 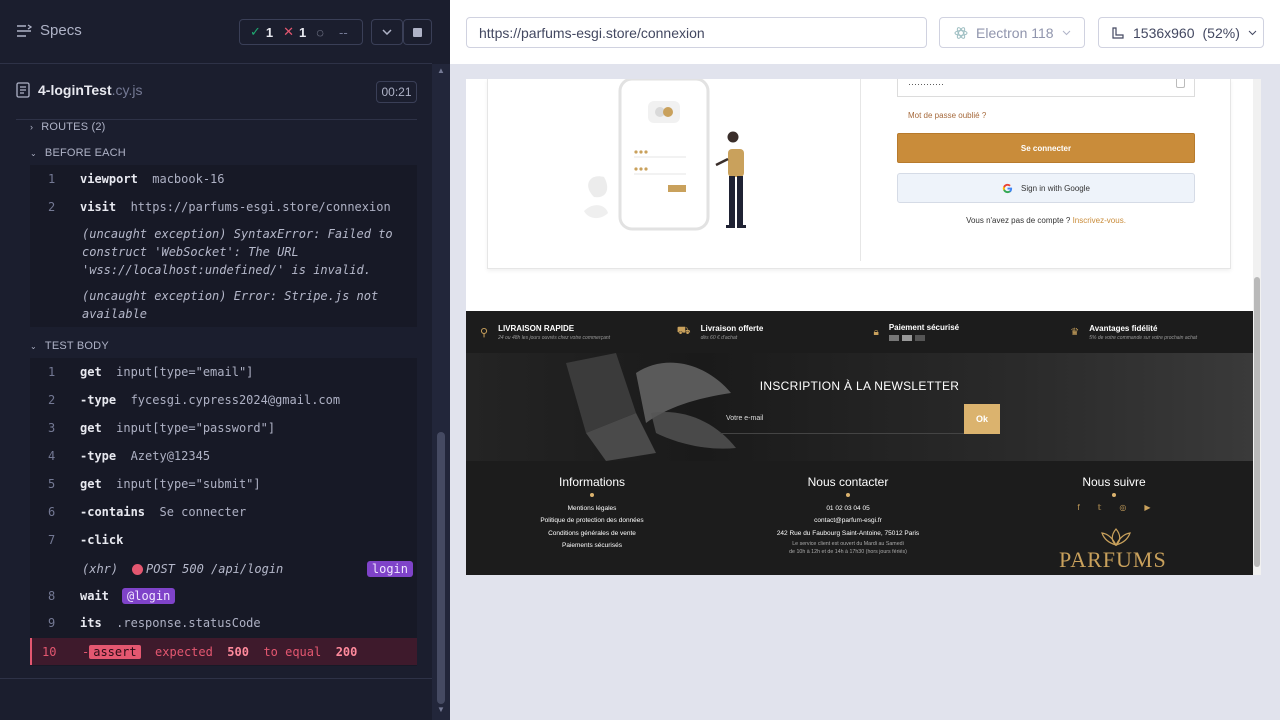 I want to click on brand-logo: PARFUMS, so click(x=1116, y=550).